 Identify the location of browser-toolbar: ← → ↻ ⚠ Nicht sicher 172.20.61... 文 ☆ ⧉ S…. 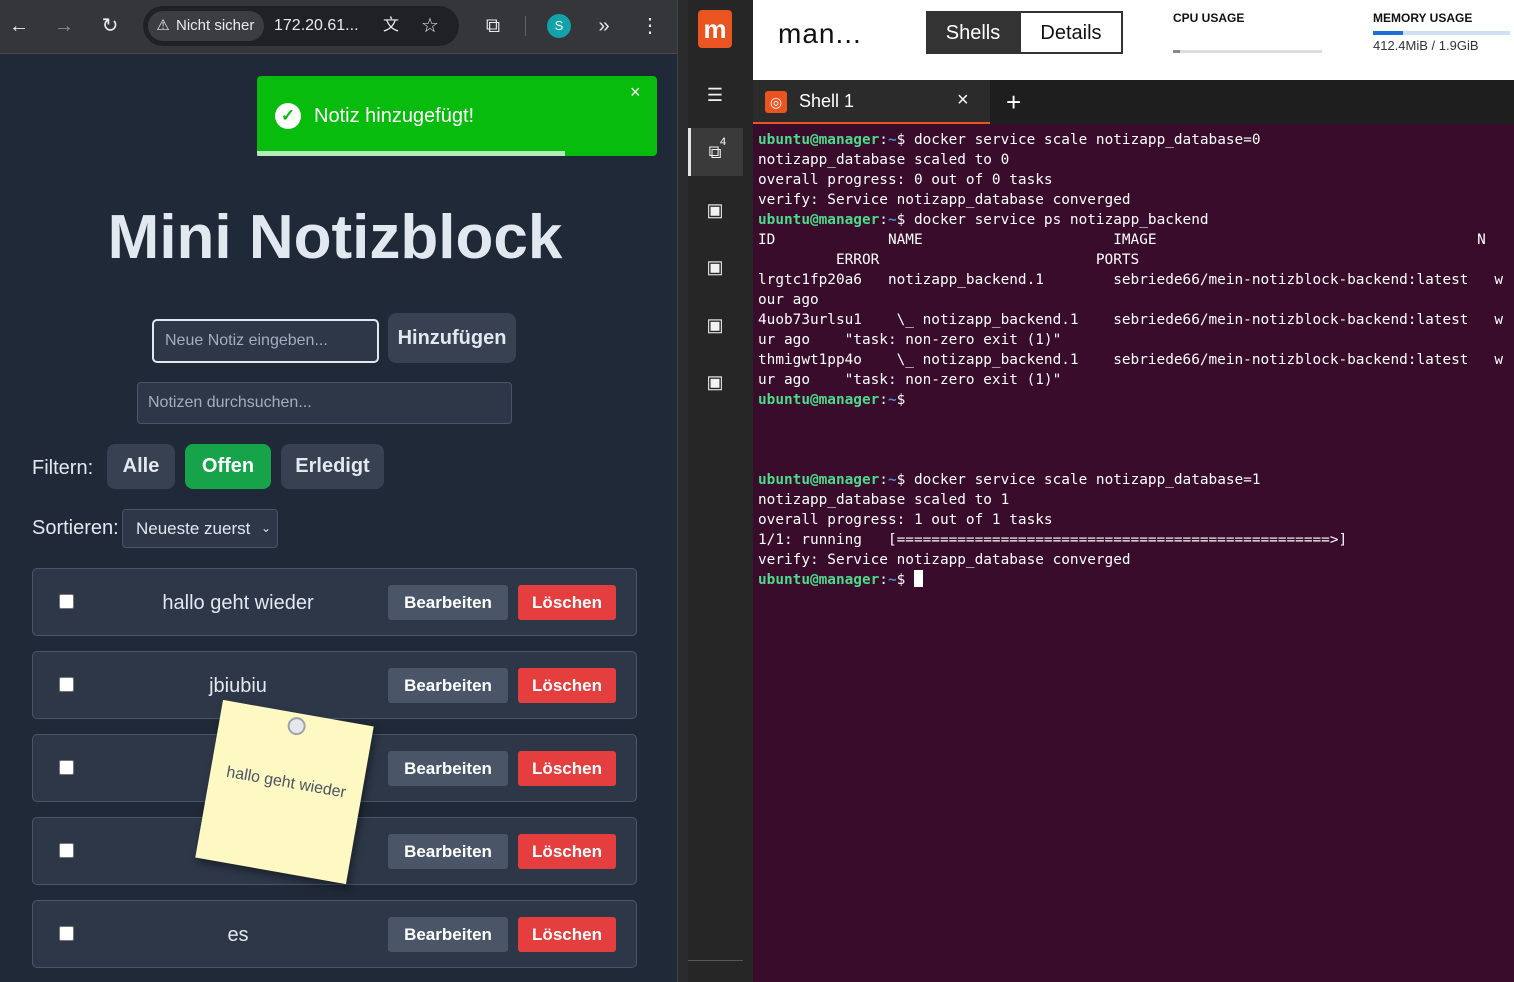
(338, 27).